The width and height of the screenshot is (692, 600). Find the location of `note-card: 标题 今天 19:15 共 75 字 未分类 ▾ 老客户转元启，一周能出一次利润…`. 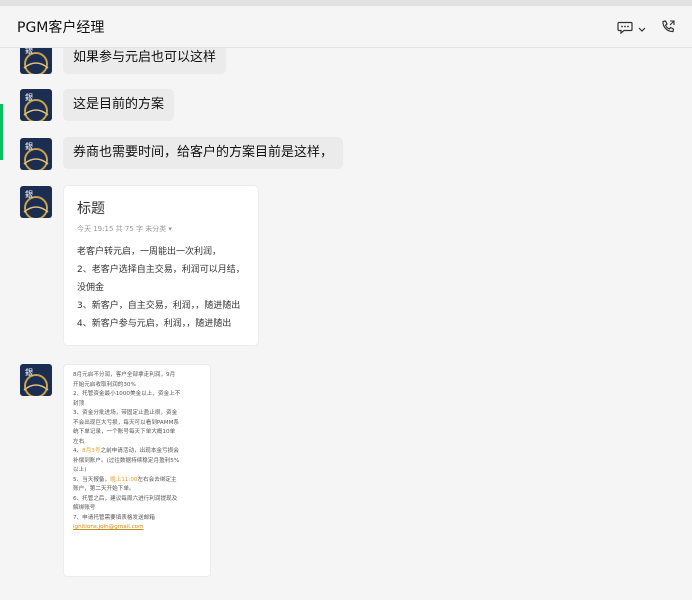

note-card: 标题 今天 19:15 共 75 字 未分类 ▾ 老客户转元启，一周能出一次利润… is located at coordinates (161, 265).